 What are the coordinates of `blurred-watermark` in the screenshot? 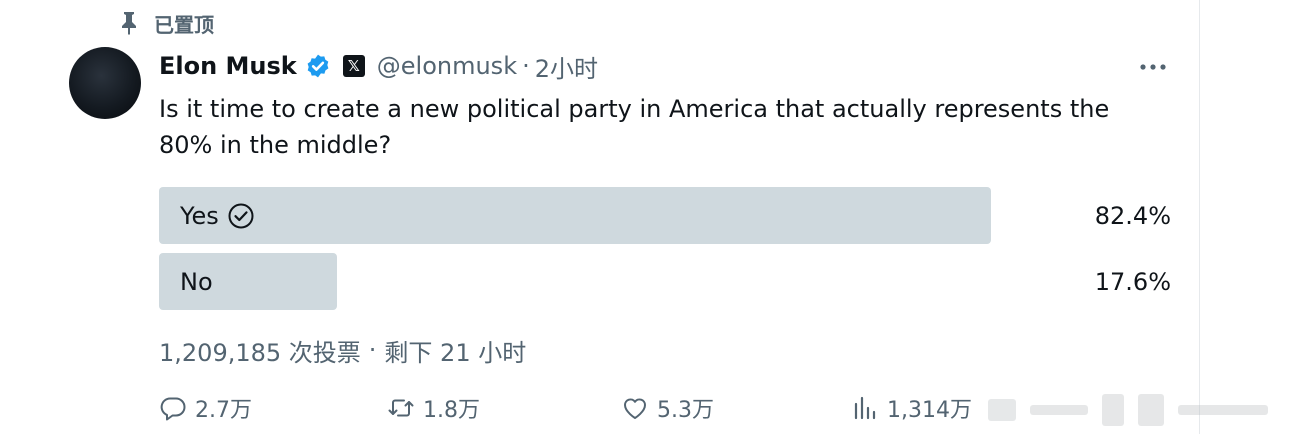 It's located at (1144, 410).